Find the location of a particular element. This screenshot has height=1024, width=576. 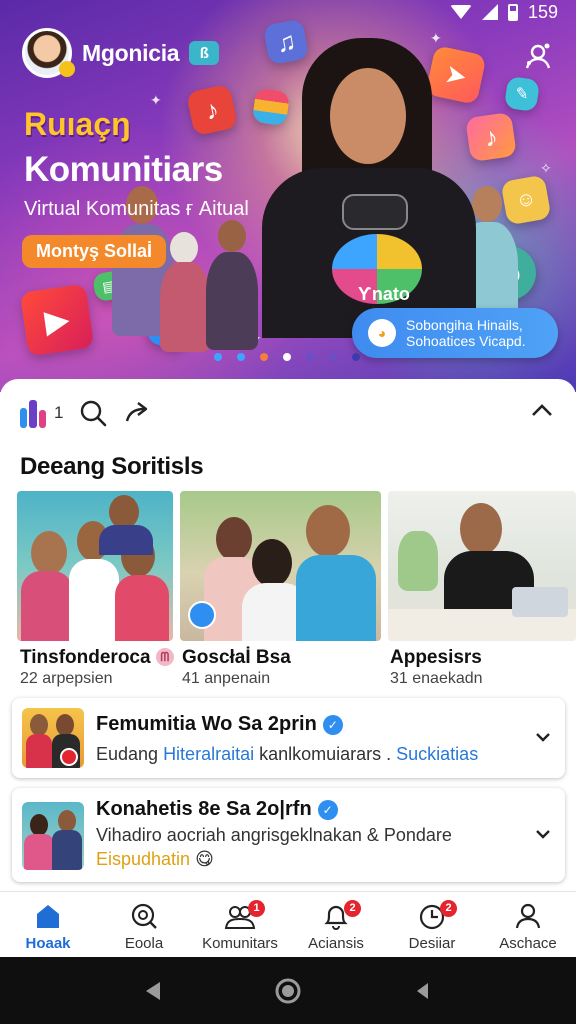

shirt-text: Ƴnato is located at coordinates (384, 294).